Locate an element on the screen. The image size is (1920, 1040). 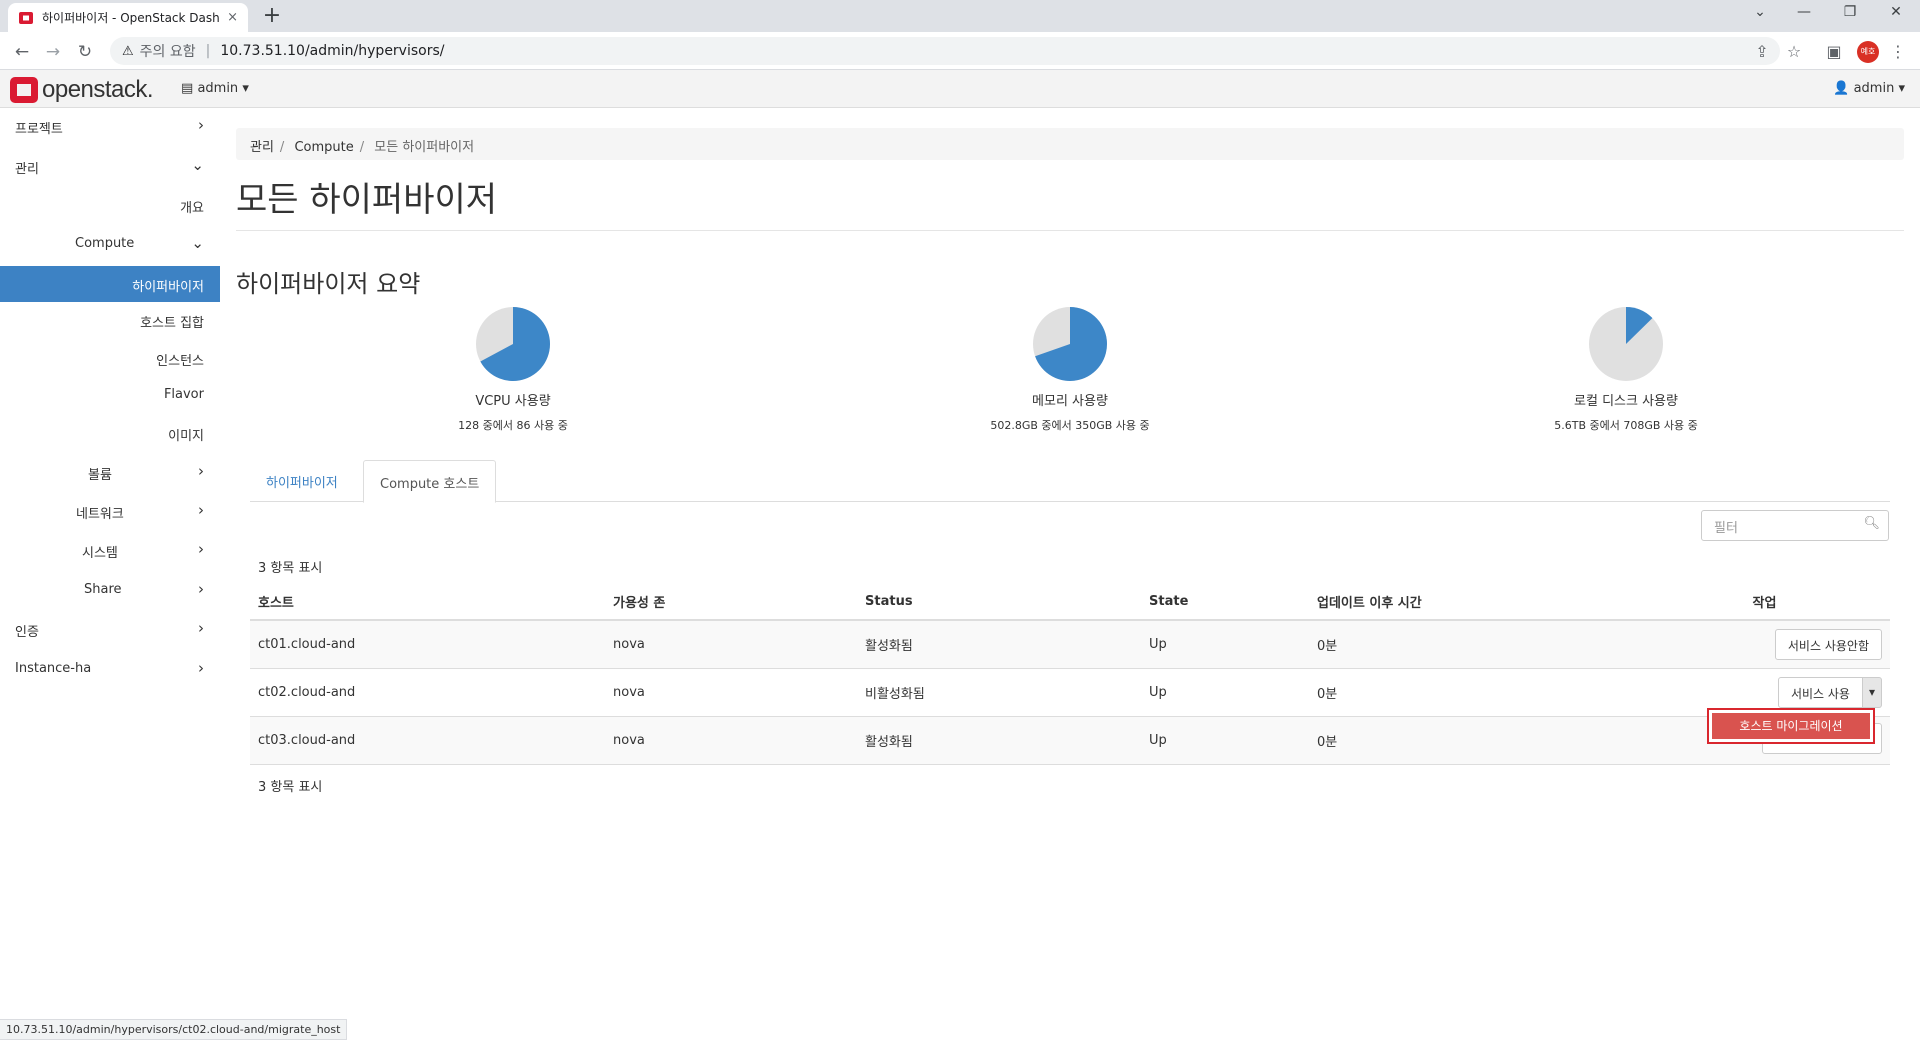
user-menu: 👤 admin ▾ is located at coordinates (1869, 88).